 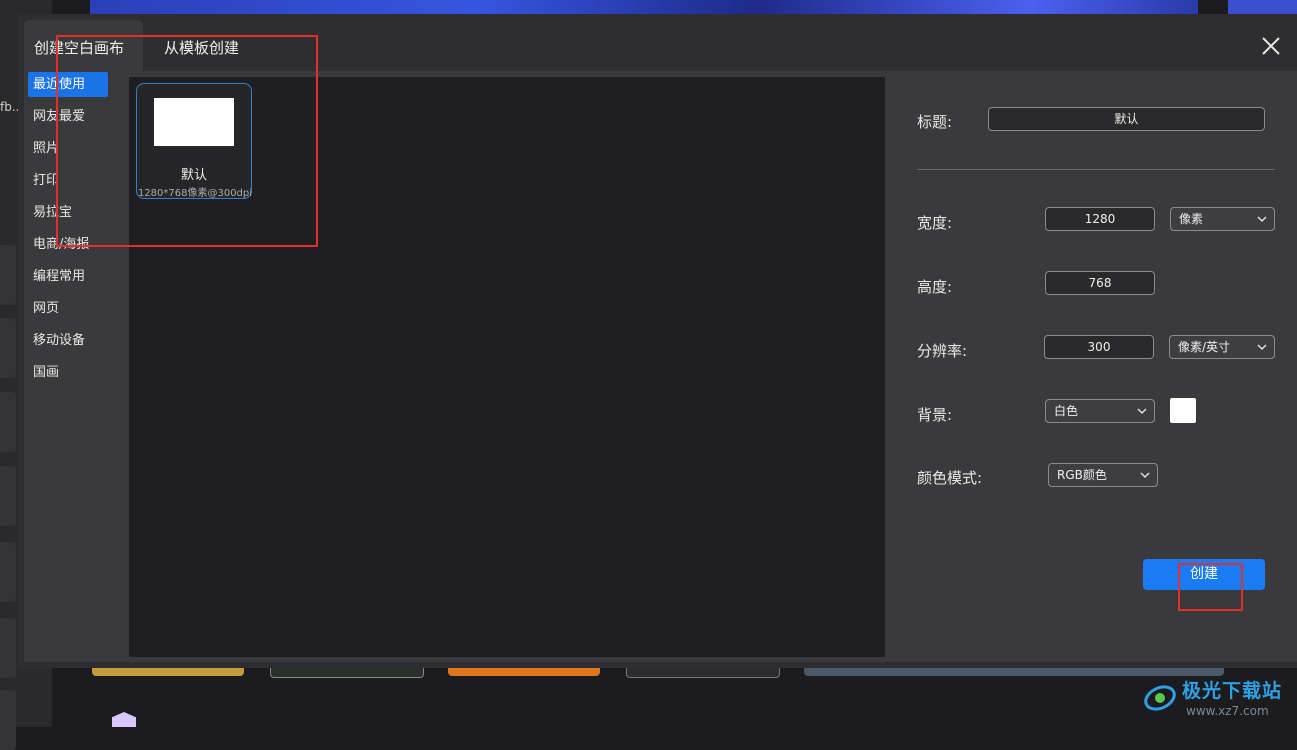 What do you see at coordinates (187, 141) in the screenshot?
I see `annotation-box-tabs` at bounding box center [187, 141].